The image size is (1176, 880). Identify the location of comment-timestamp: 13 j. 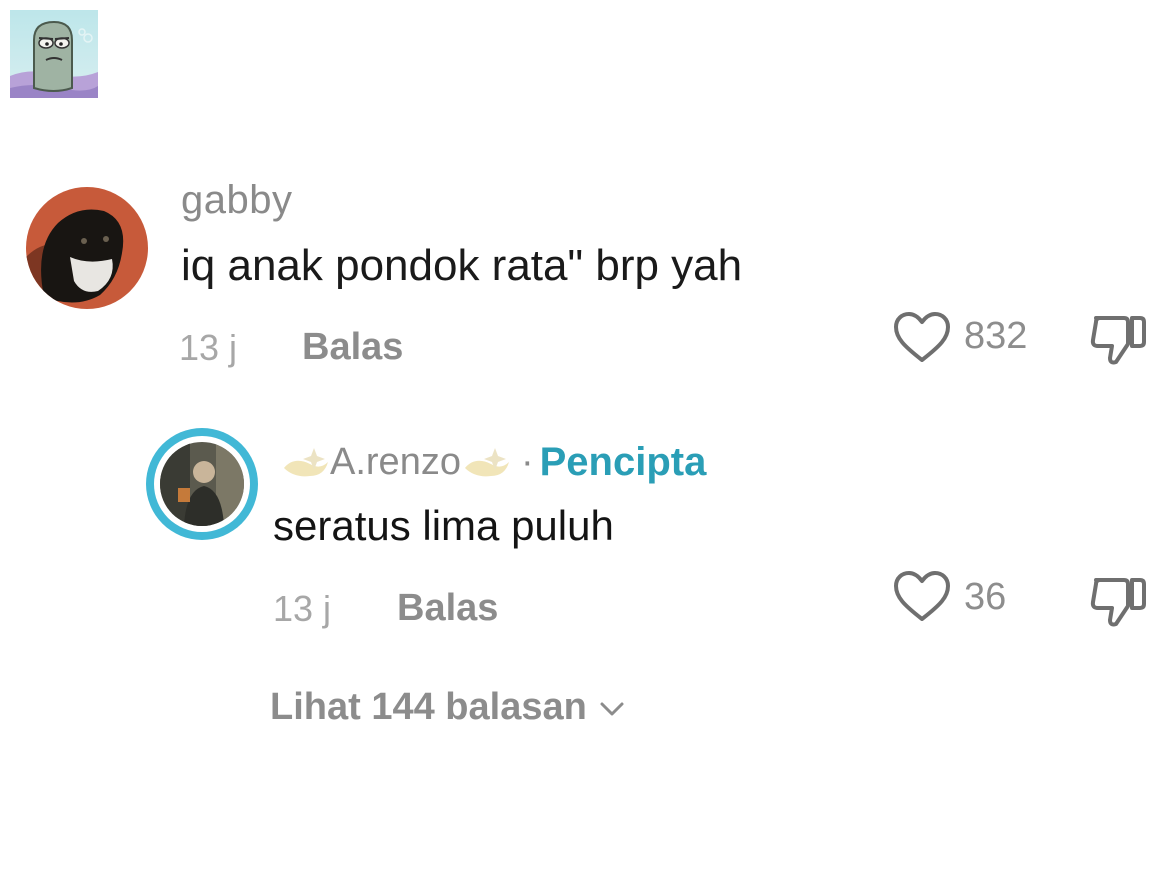
(208, 347).